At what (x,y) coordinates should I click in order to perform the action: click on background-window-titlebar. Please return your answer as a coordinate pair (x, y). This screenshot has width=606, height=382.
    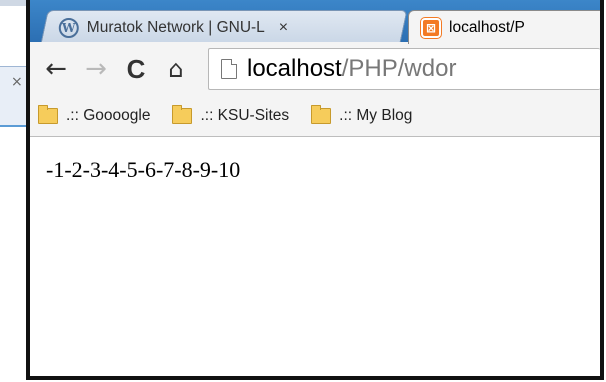
    Looking at the image, I should click on (14, 3).